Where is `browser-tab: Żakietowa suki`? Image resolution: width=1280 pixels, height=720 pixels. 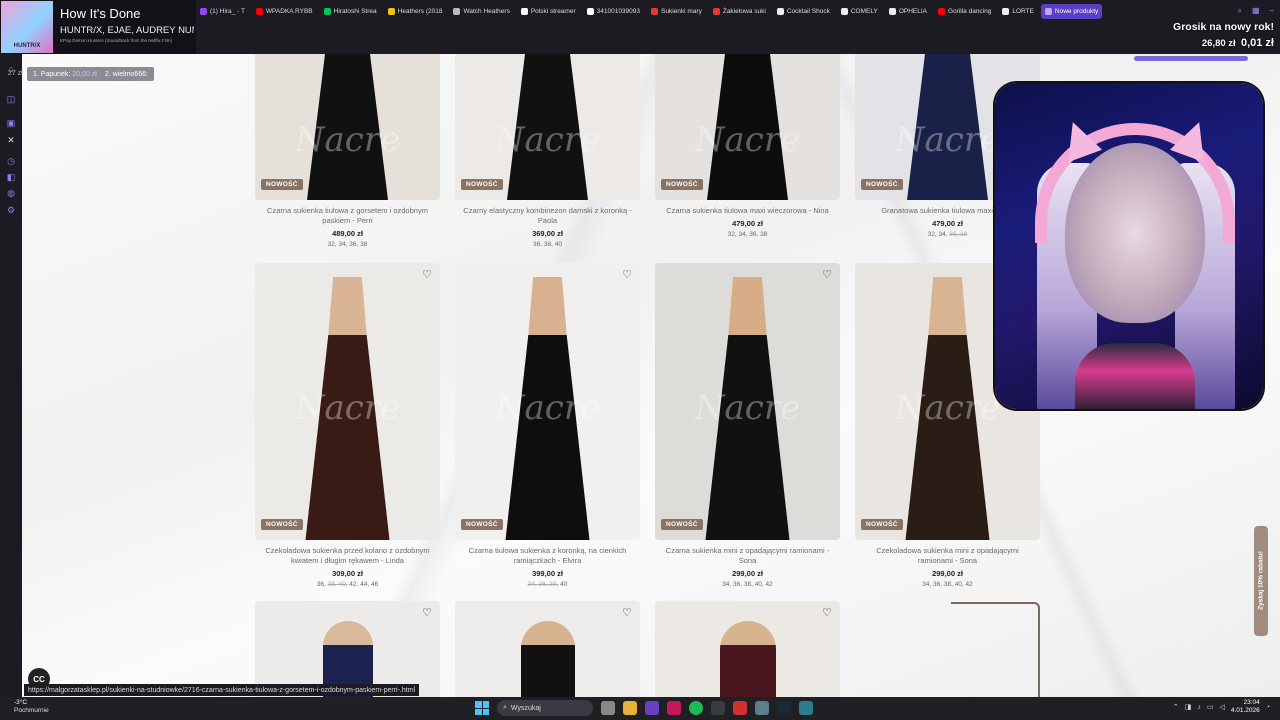
browser-tab: Żakietowa suki is located at coordinates (739, 11).